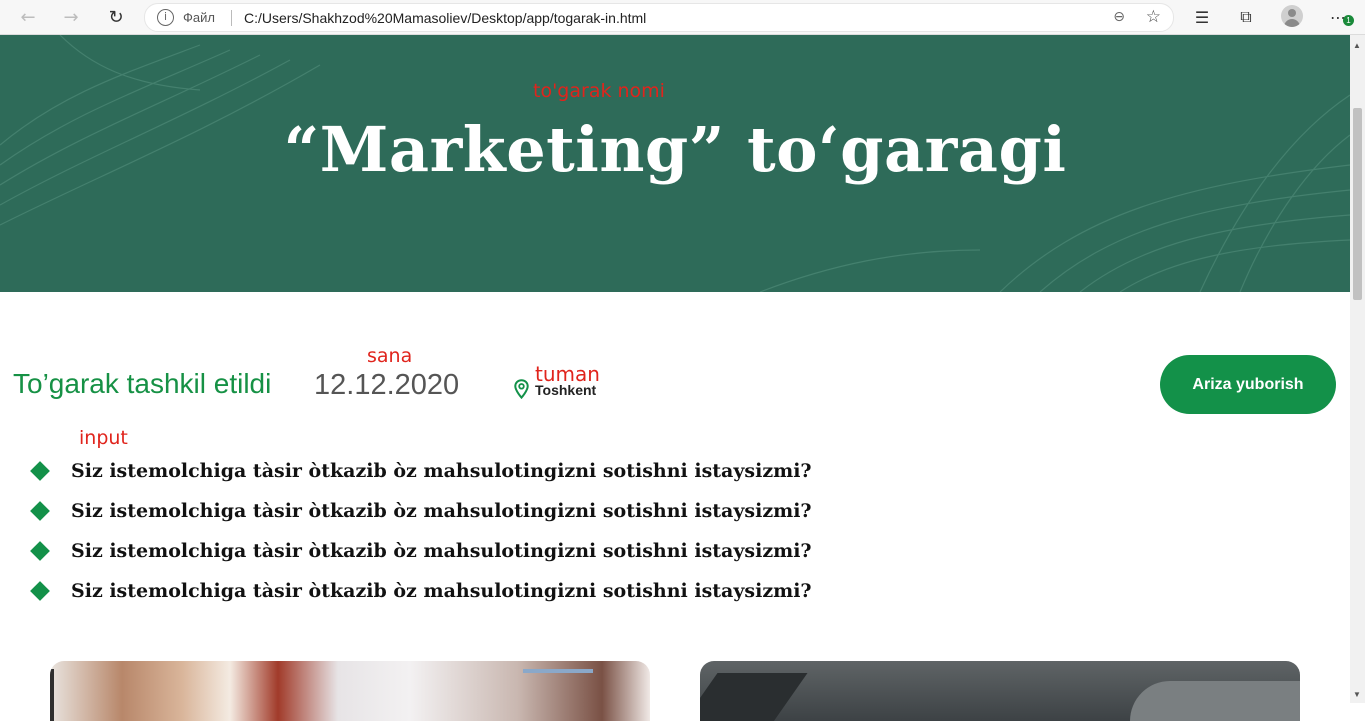  Describe the element at coordinates (390, 356) in the screenshot. I see `annotation-sana: sana` at that location.